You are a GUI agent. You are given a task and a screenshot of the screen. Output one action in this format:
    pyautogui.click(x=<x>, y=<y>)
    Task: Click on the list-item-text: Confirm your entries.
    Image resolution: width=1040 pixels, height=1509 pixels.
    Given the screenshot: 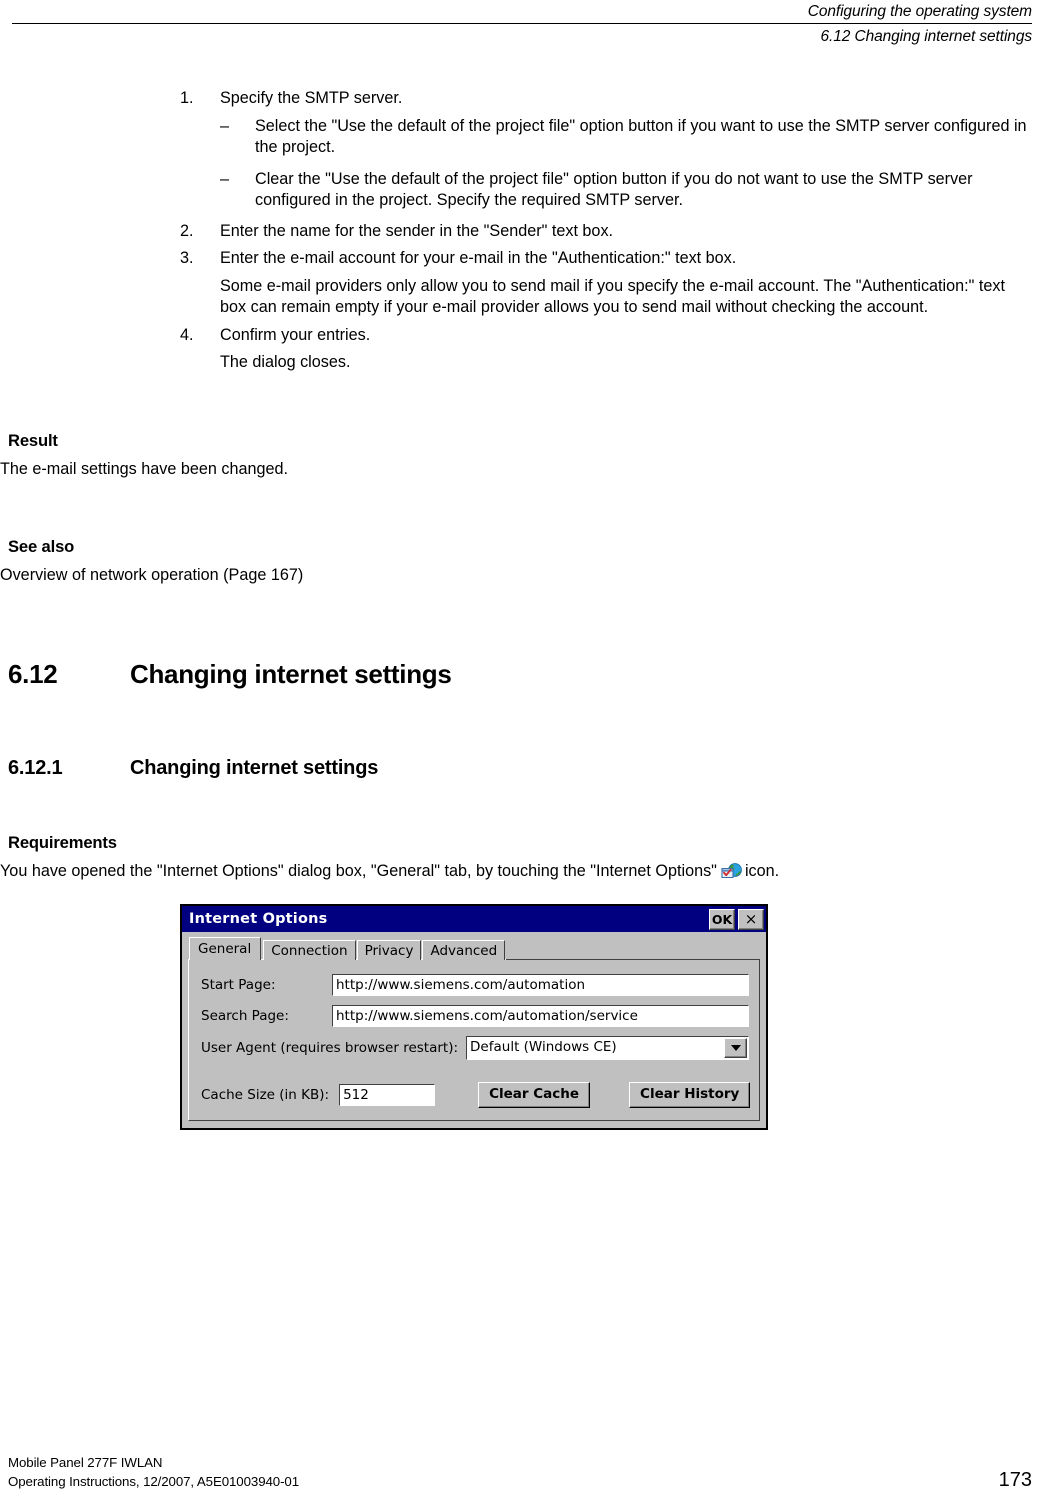 What is the action you would take?
    pyautogui.click(x=295, y=334)
    